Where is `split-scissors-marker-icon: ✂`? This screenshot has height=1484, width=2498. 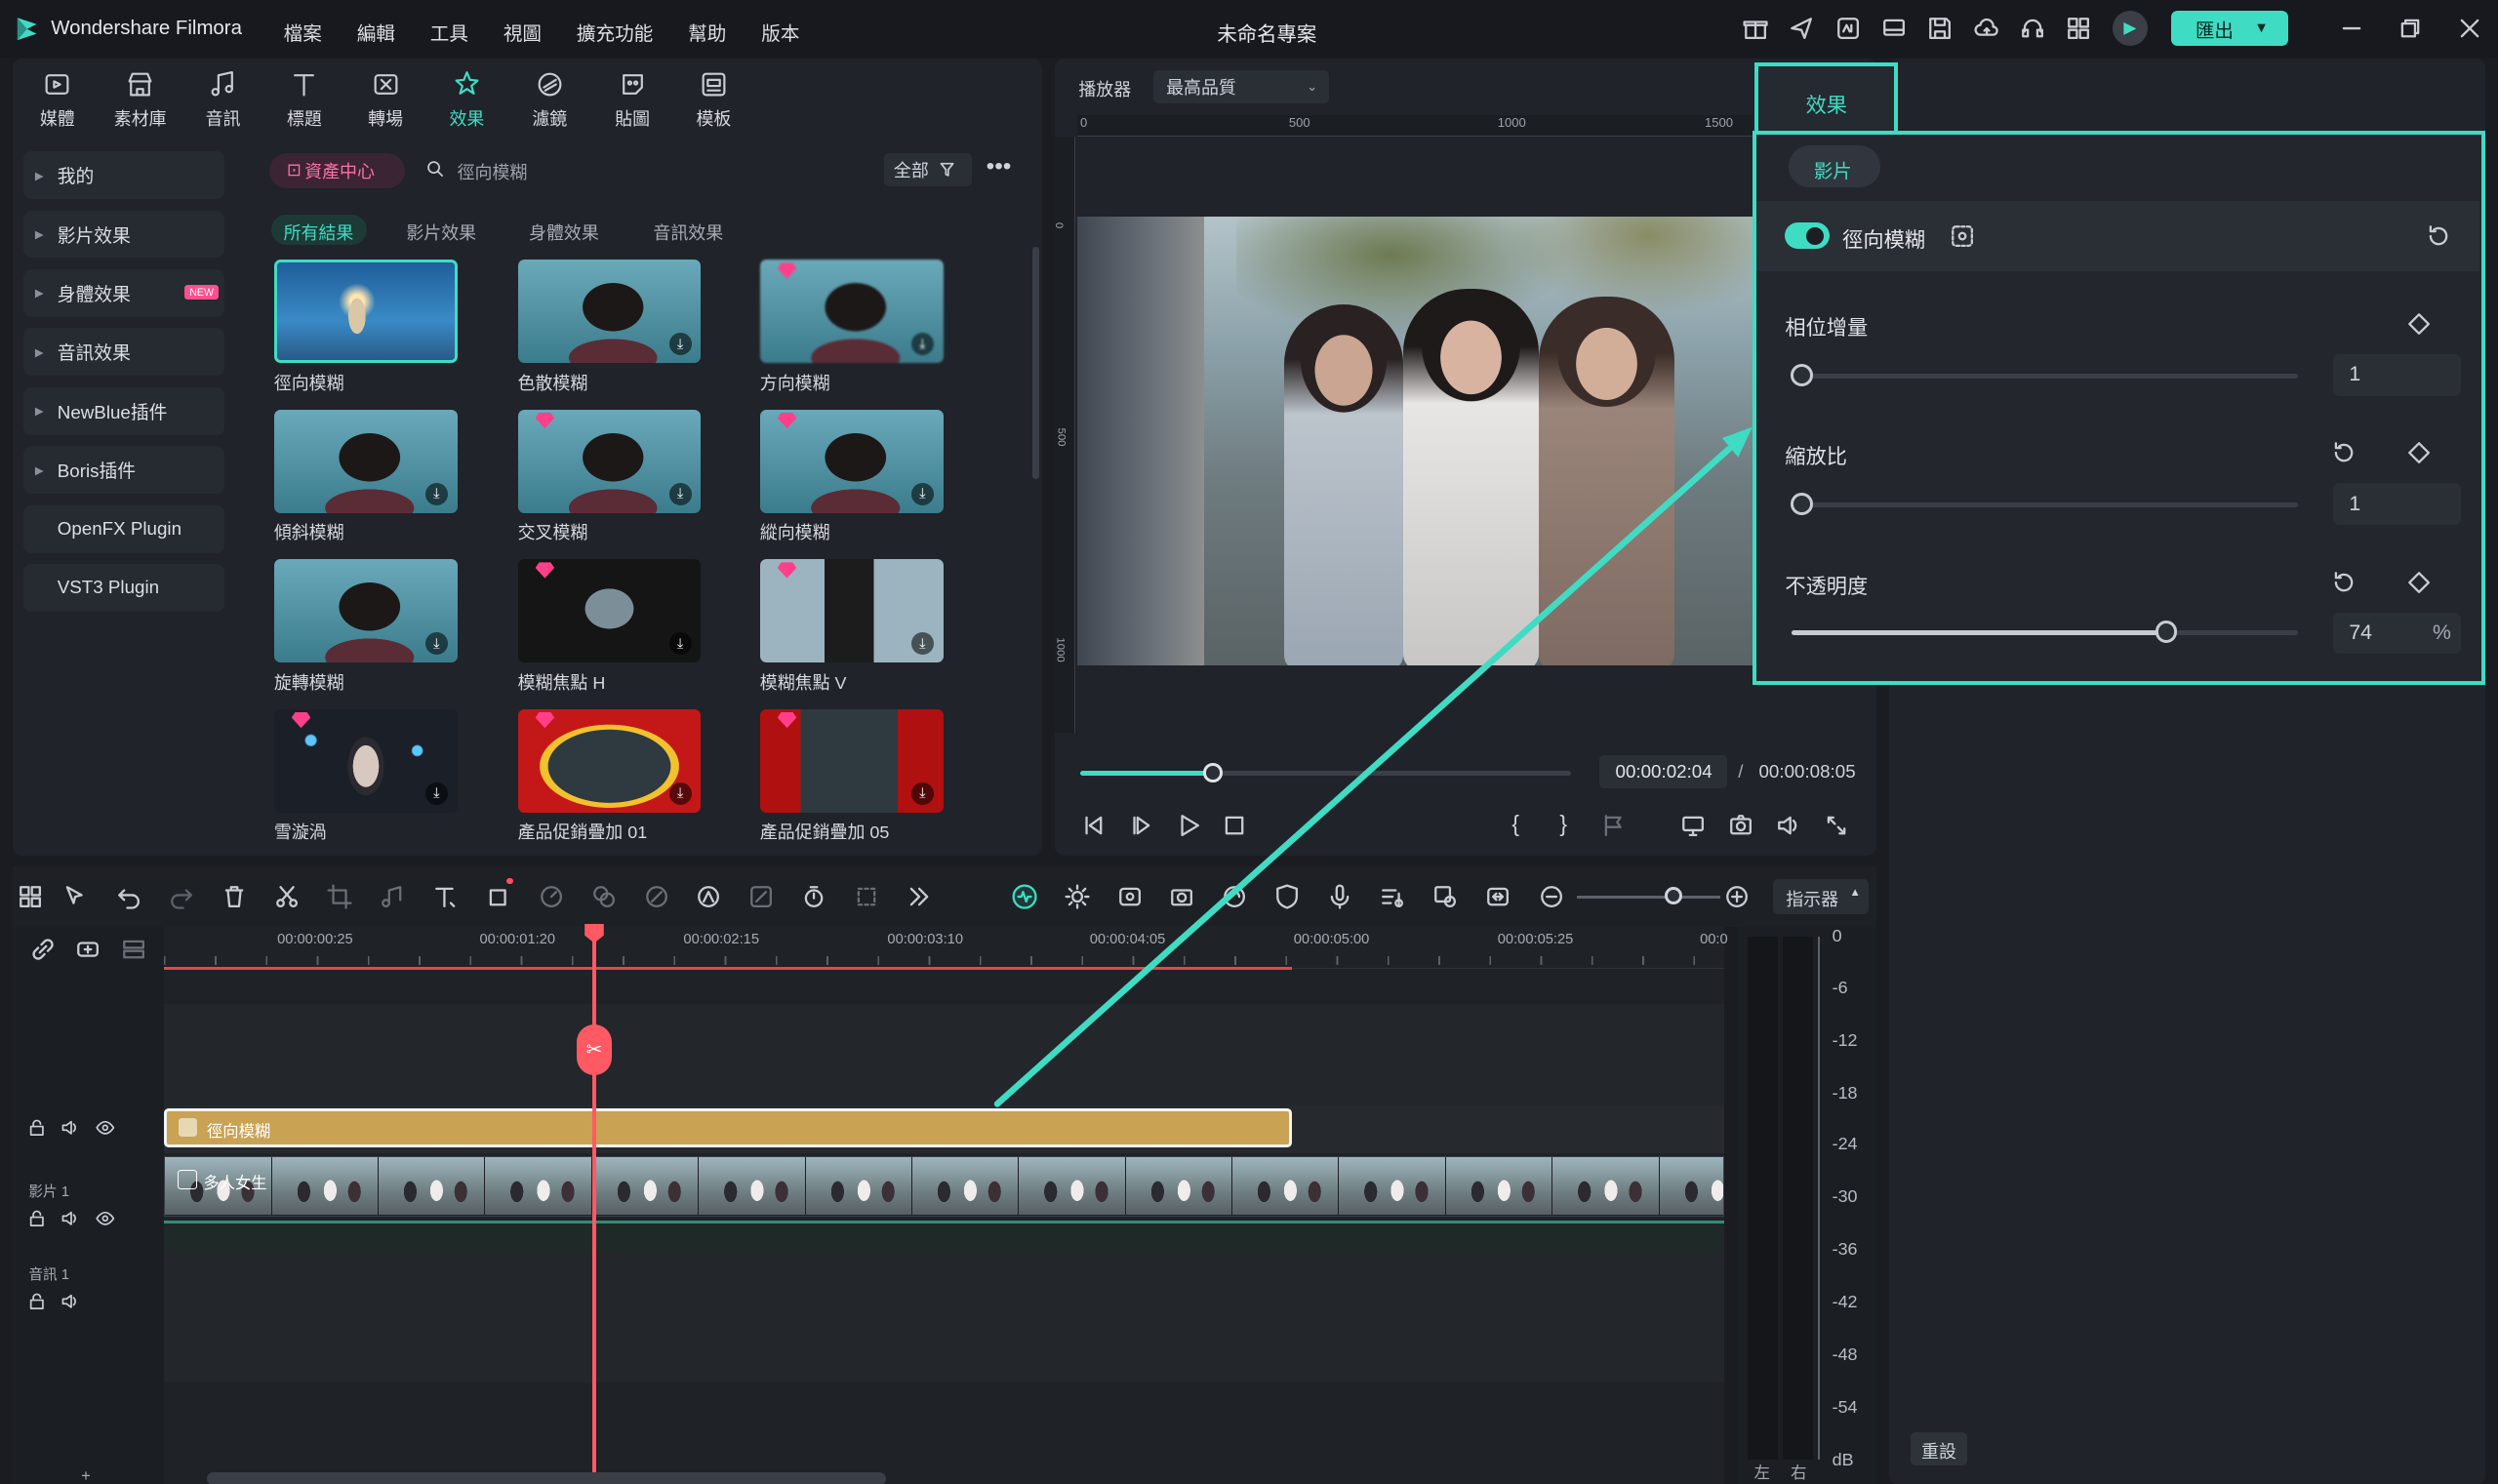
split-scissors-marker-icon: ✂ is located at coordinates (594, 1049).